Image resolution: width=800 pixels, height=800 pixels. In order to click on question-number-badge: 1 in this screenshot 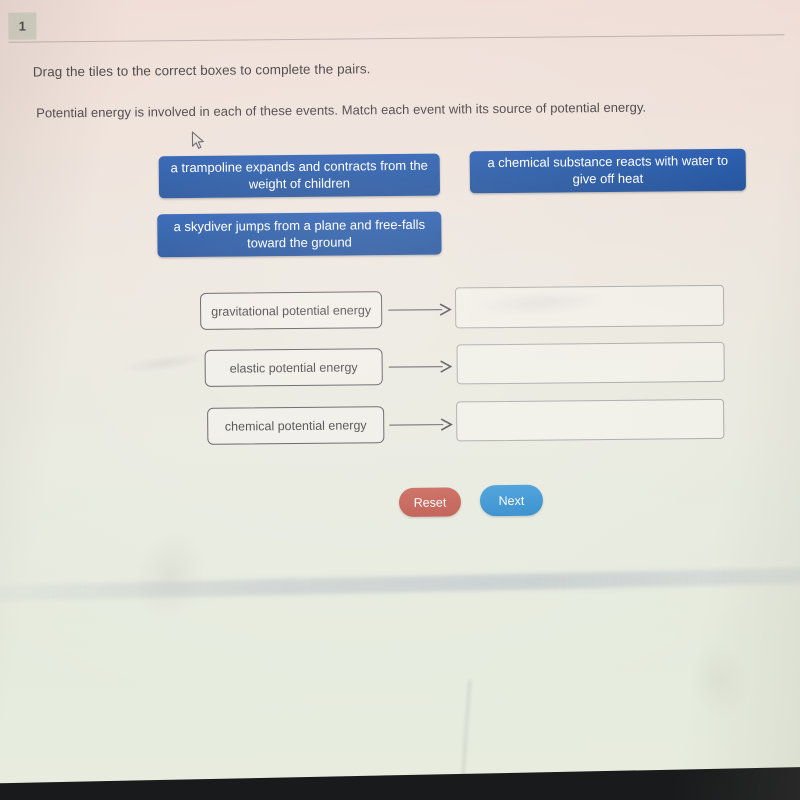, I will do `click(22, 26)`.